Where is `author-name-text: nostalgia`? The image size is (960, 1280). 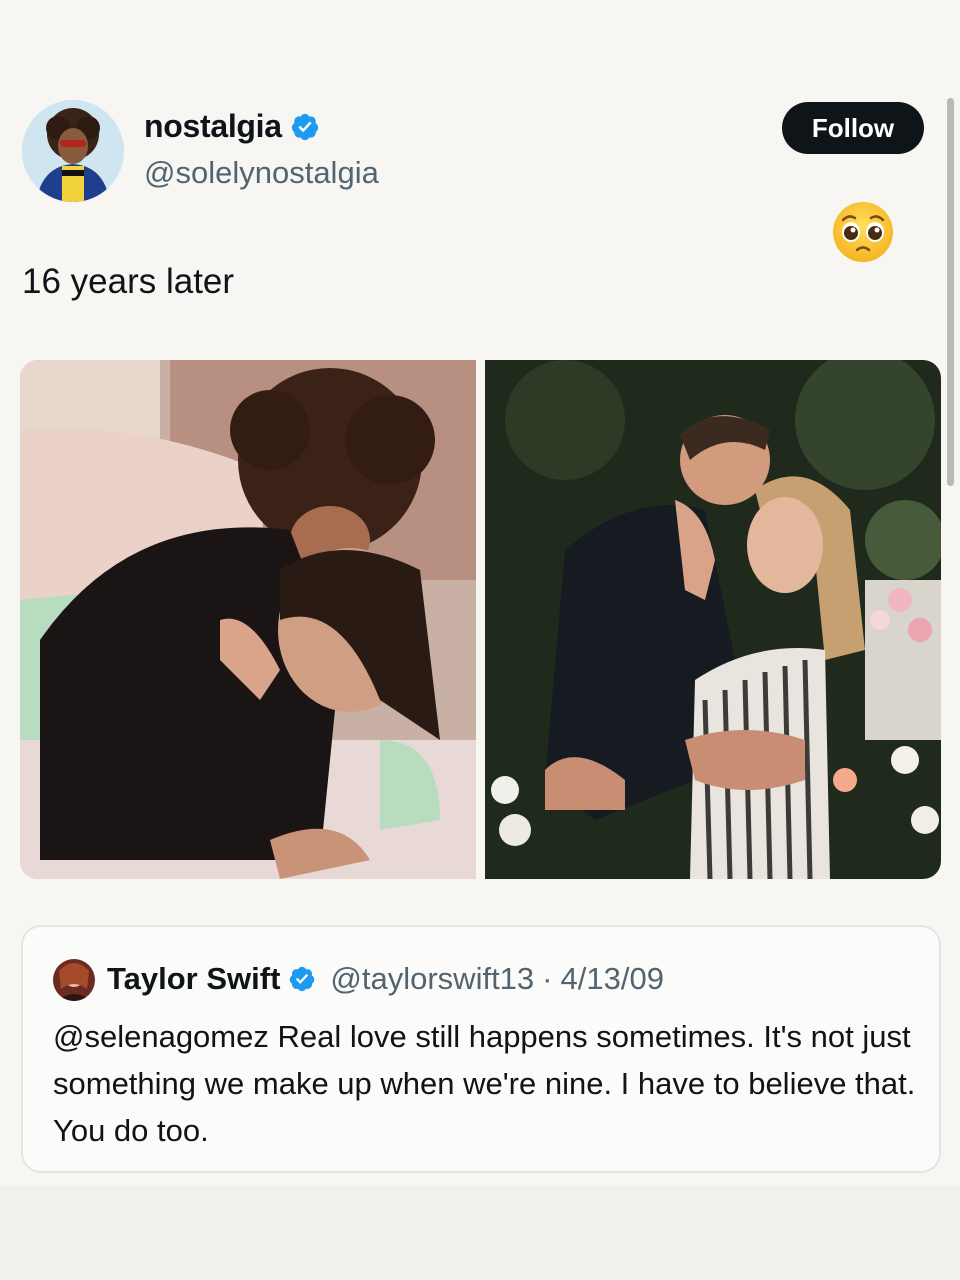 author-name-text: nostalgia is located at coordinates (213, 126).